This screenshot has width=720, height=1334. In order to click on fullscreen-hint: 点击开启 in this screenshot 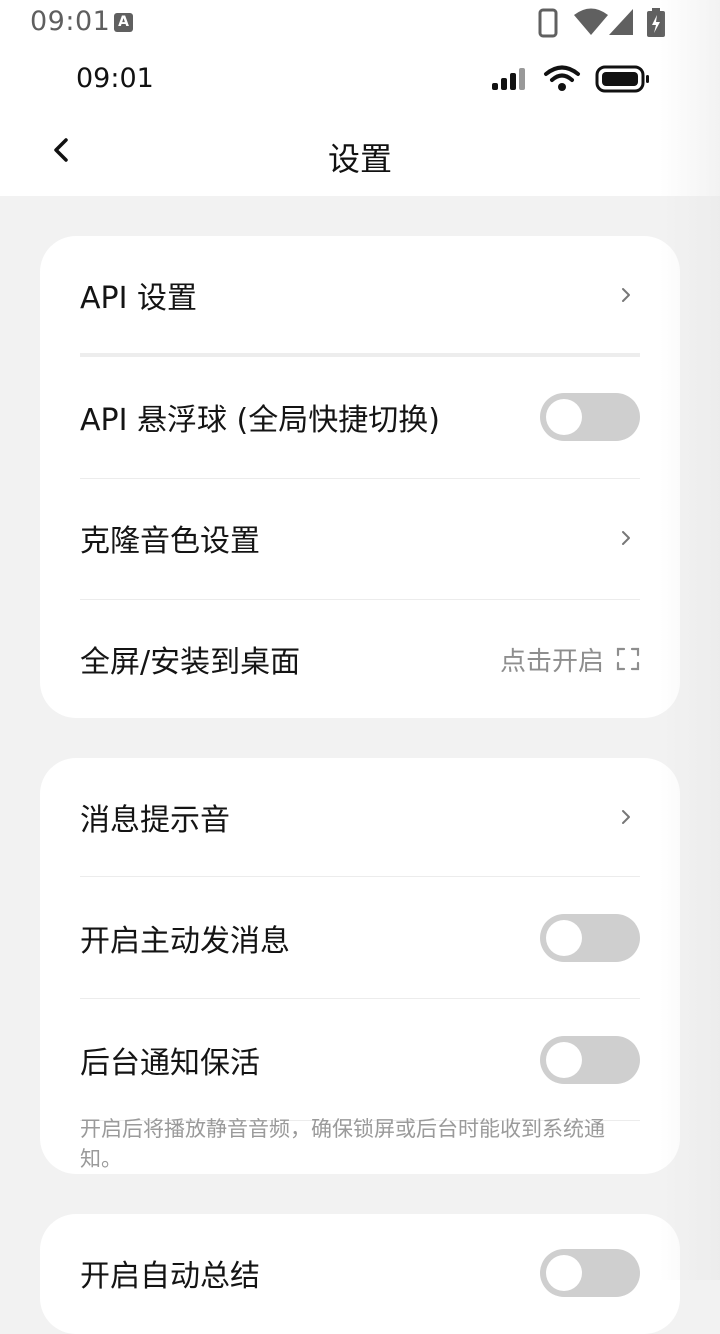, I will do `click(570, 659)`.